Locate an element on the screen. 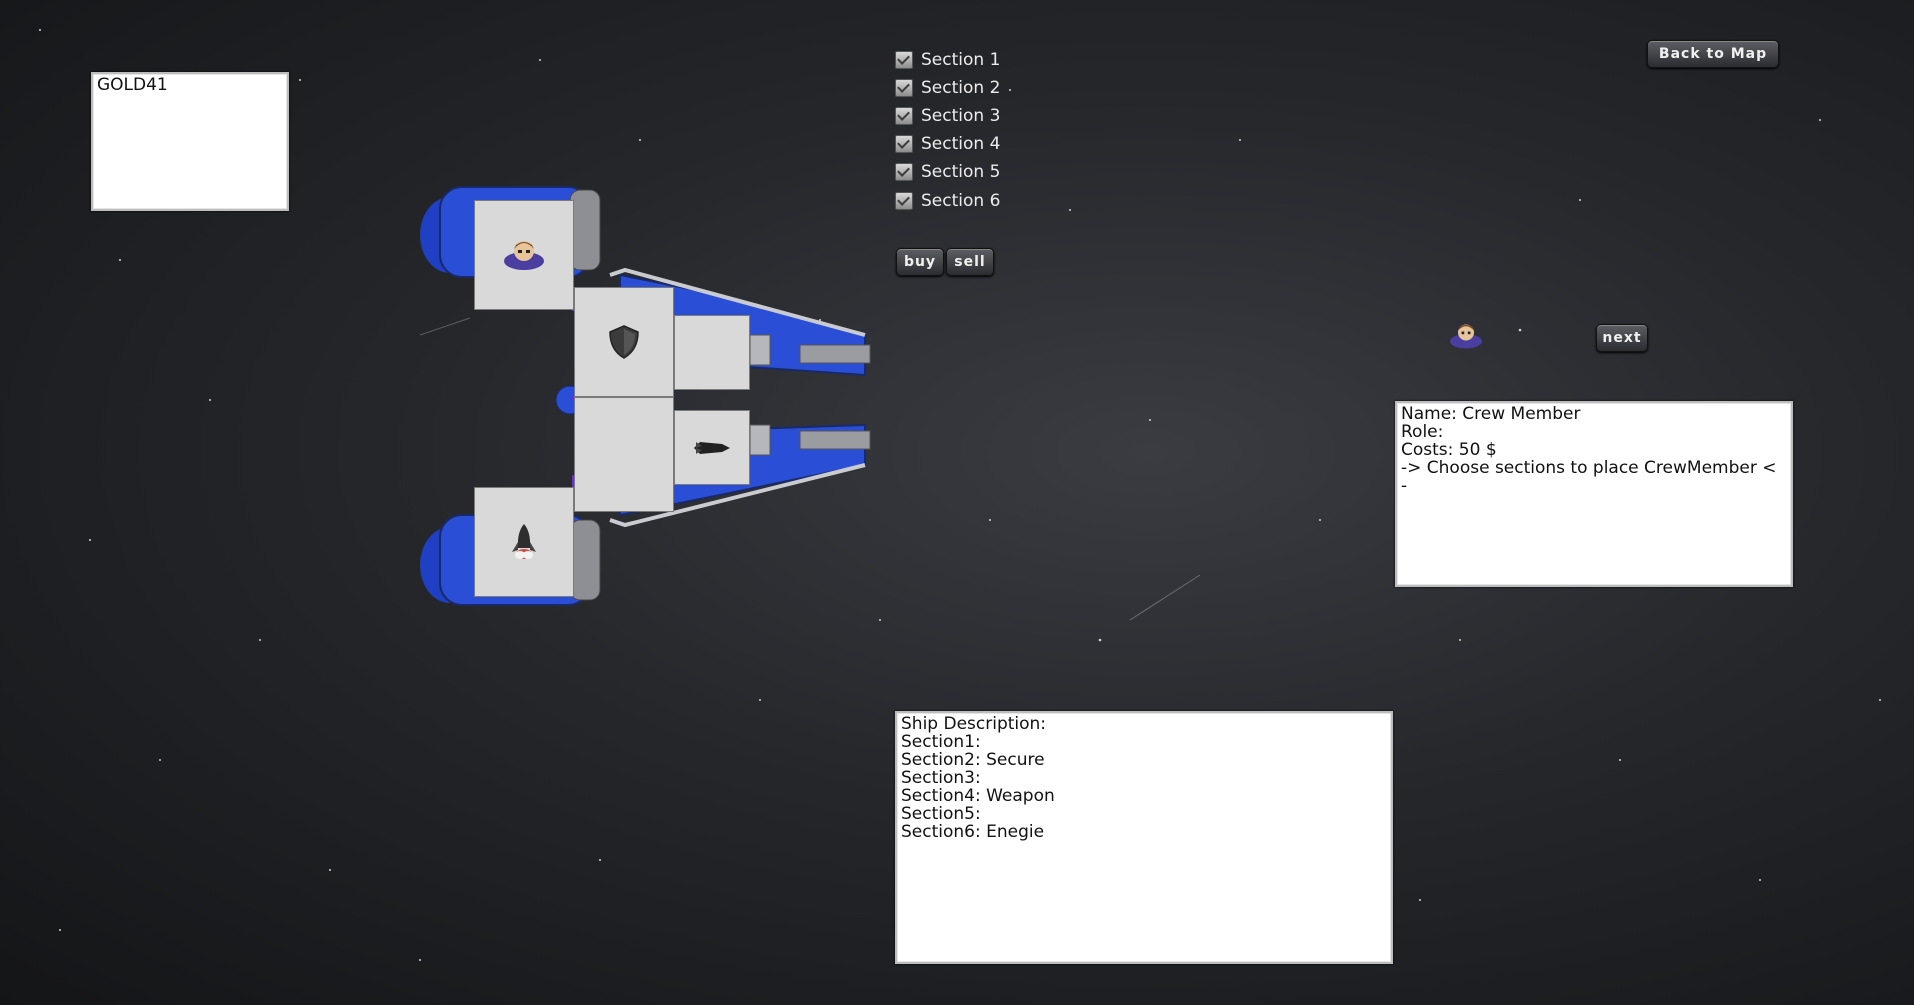 Image resolution: width=1914 pixels, height=1005 pixels. ship-description-line: Section3: is located at coordinates (941, 778).